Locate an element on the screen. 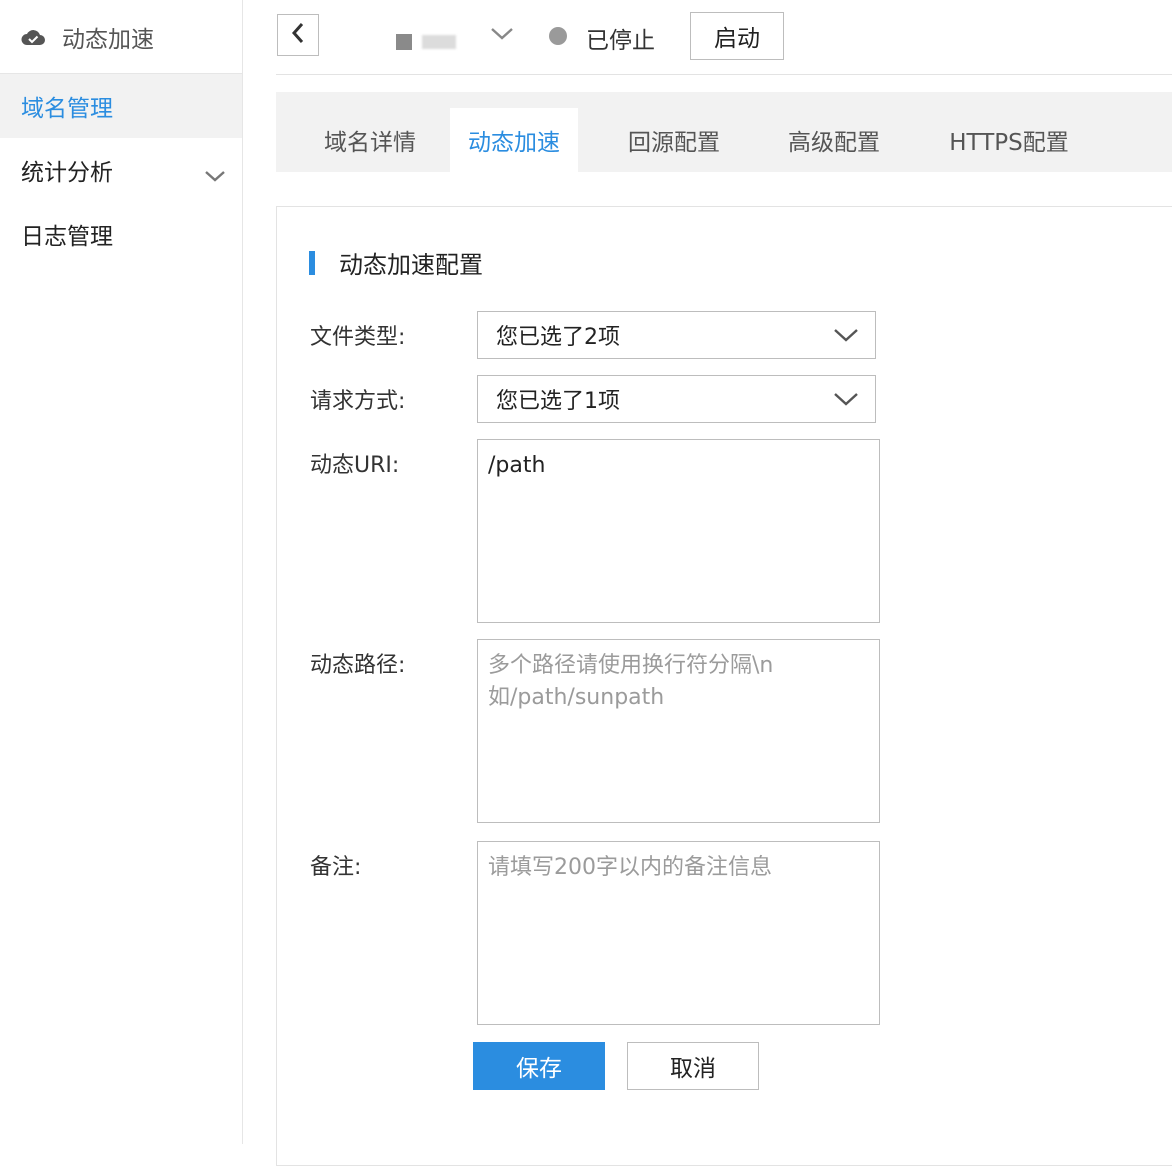 This screenshot has height=1166, width=1172. chevron-left-icon is located at coordinates (298, 35).